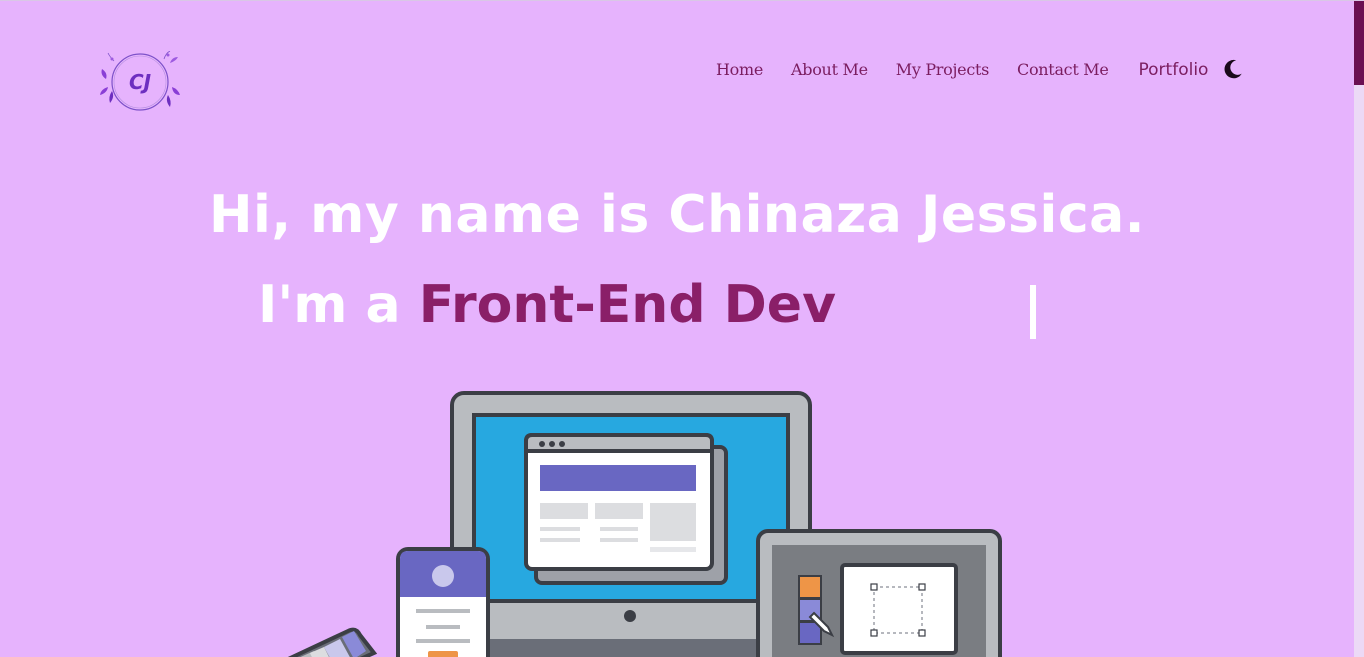  What do you see at coordinates (332, 642) in the screenshot?
I see `color-swatch-illustration` at bounding box center [332, 642].